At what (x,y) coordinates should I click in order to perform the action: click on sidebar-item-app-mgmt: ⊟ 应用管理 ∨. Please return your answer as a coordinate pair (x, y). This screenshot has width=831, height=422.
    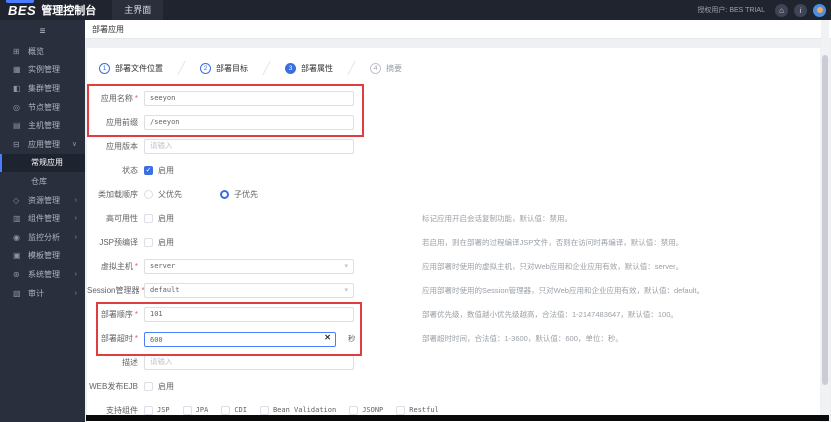
    Looking at the image, I should click on (42, 144).